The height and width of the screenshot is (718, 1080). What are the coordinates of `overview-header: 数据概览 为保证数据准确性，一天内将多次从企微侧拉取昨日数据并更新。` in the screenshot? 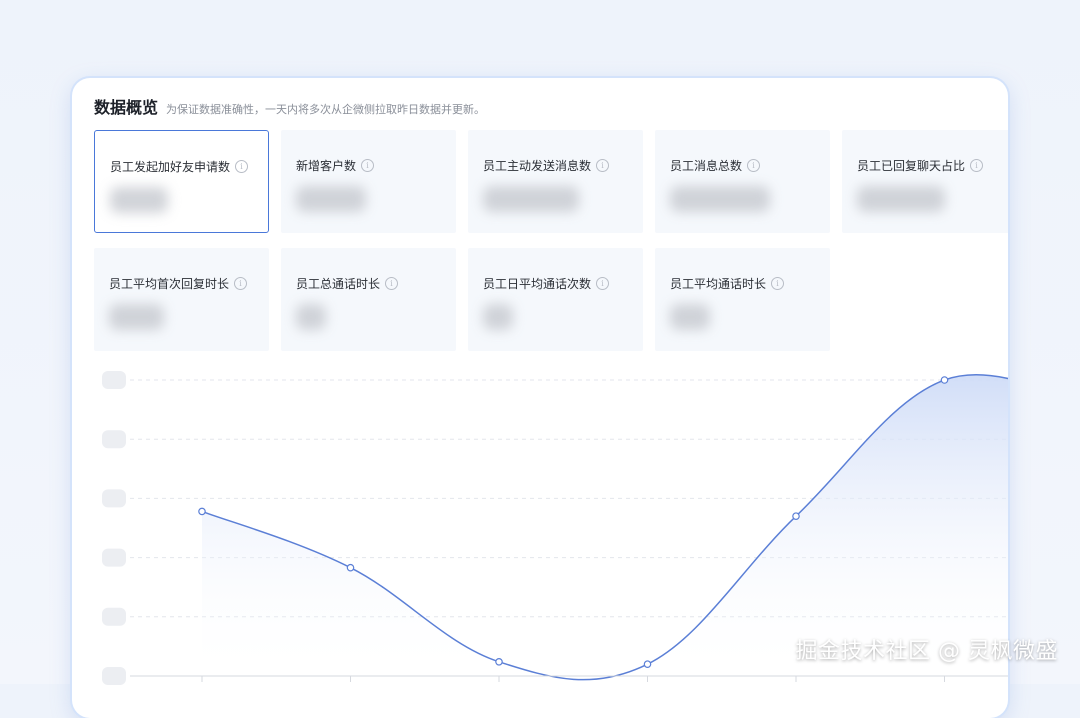 It's located at (289, 106).